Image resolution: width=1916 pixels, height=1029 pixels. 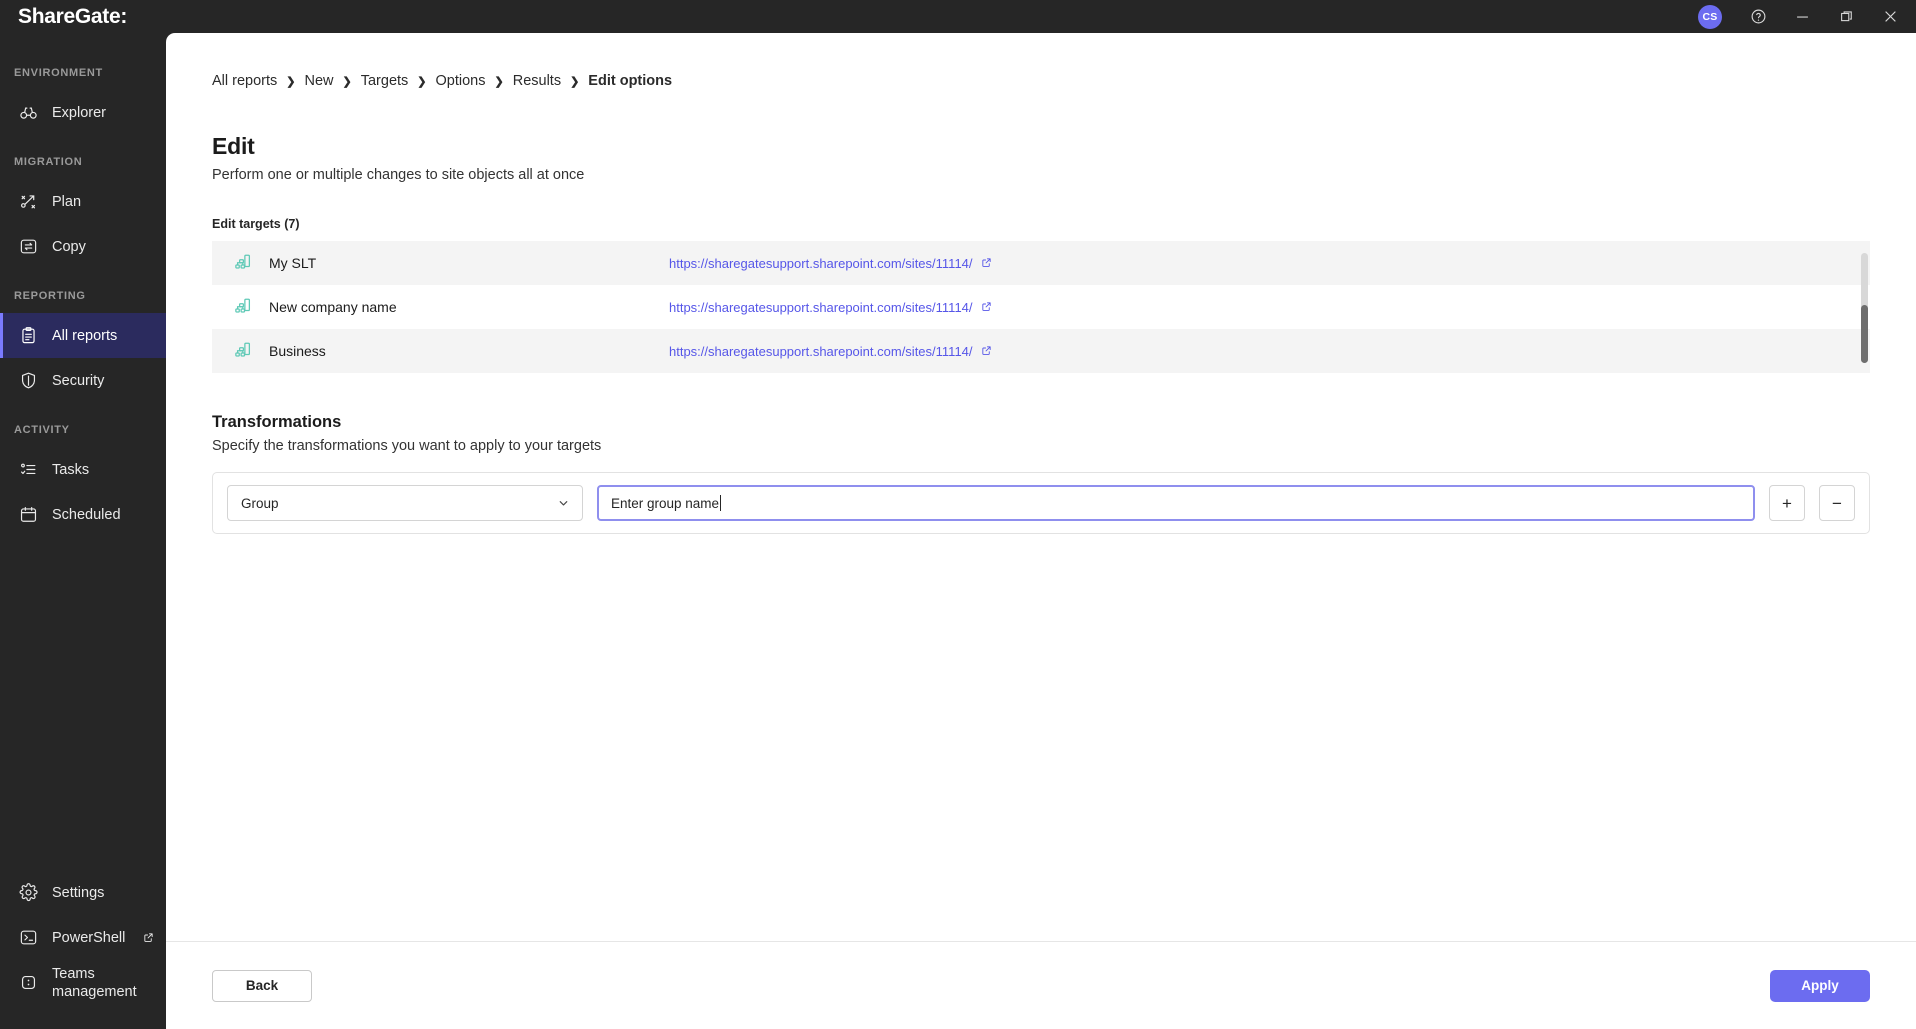 I want to click on sidebar-item-label: Settings, so click(x=78, y=892).